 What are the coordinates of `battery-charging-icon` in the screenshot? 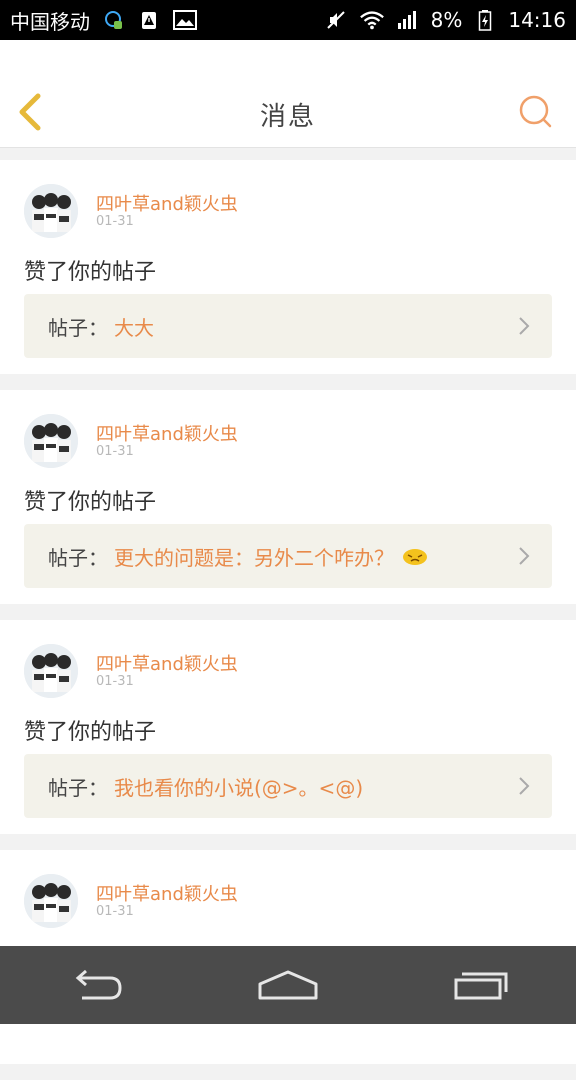 It's located at (485, 20).